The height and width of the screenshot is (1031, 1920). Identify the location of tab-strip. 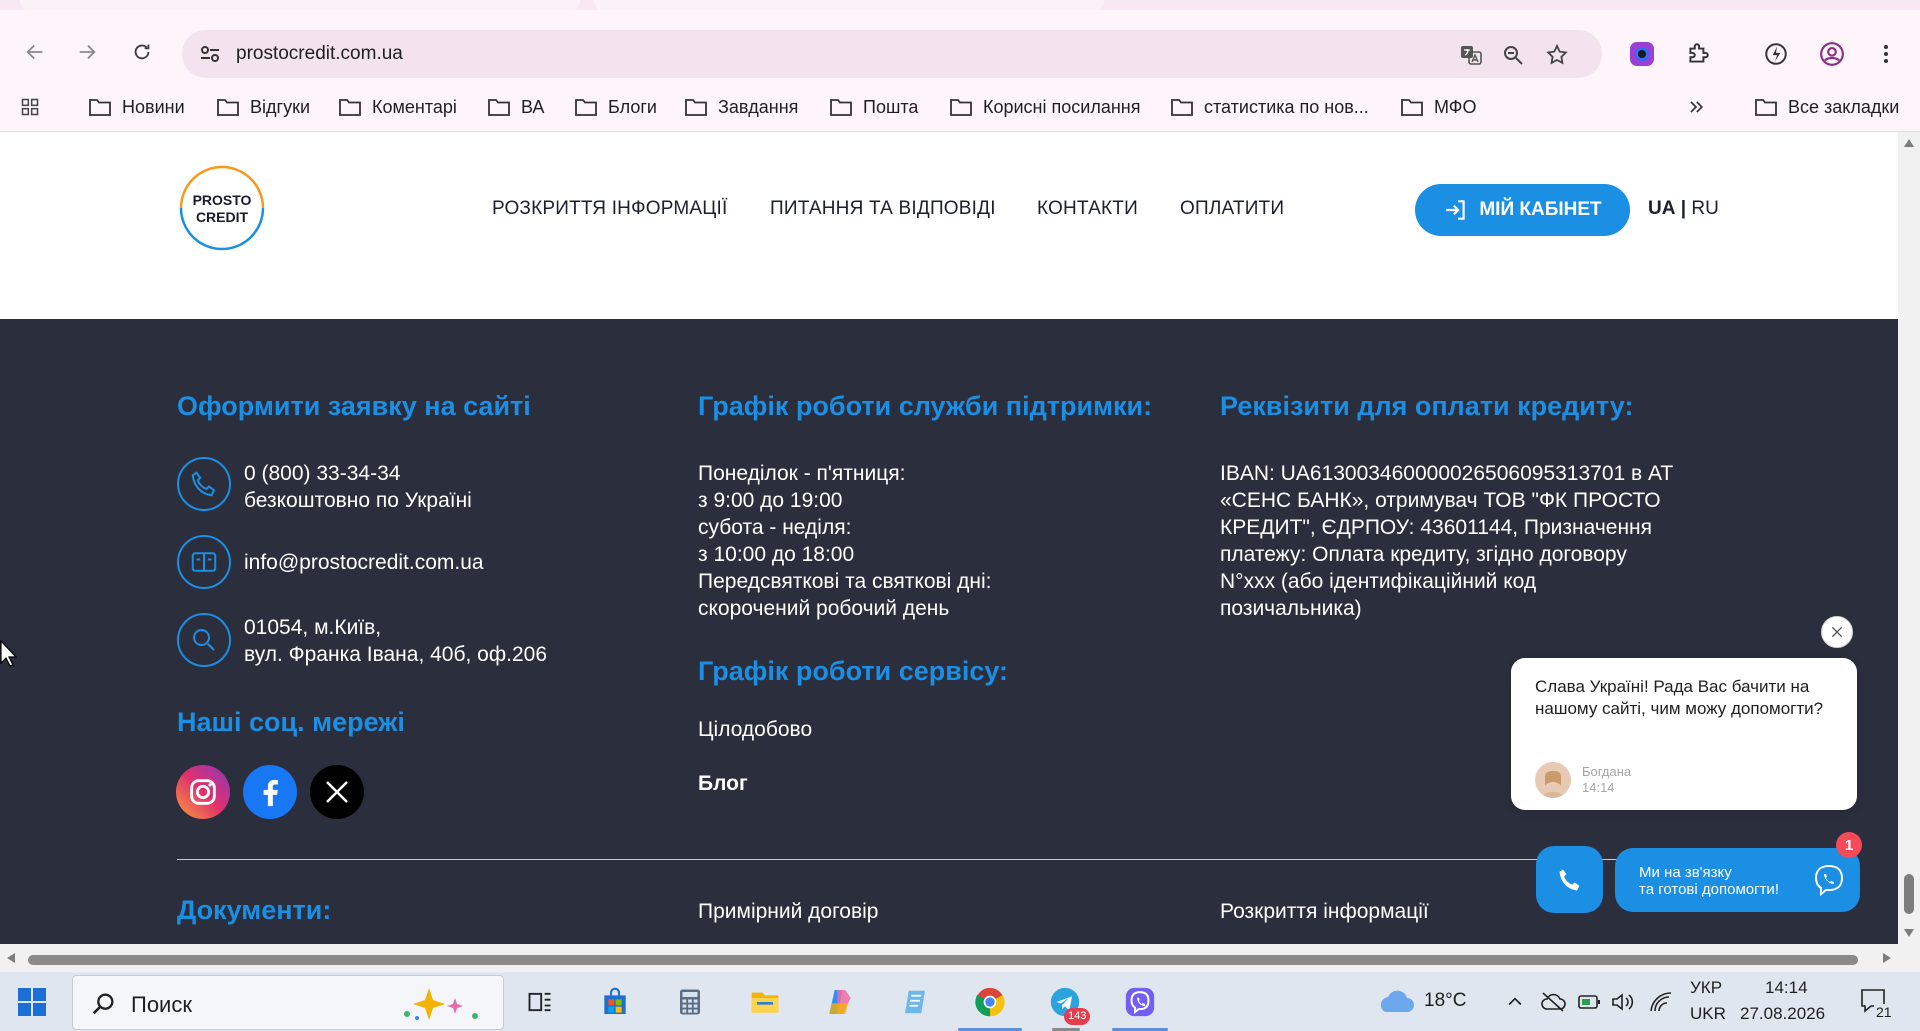
(960, 5).